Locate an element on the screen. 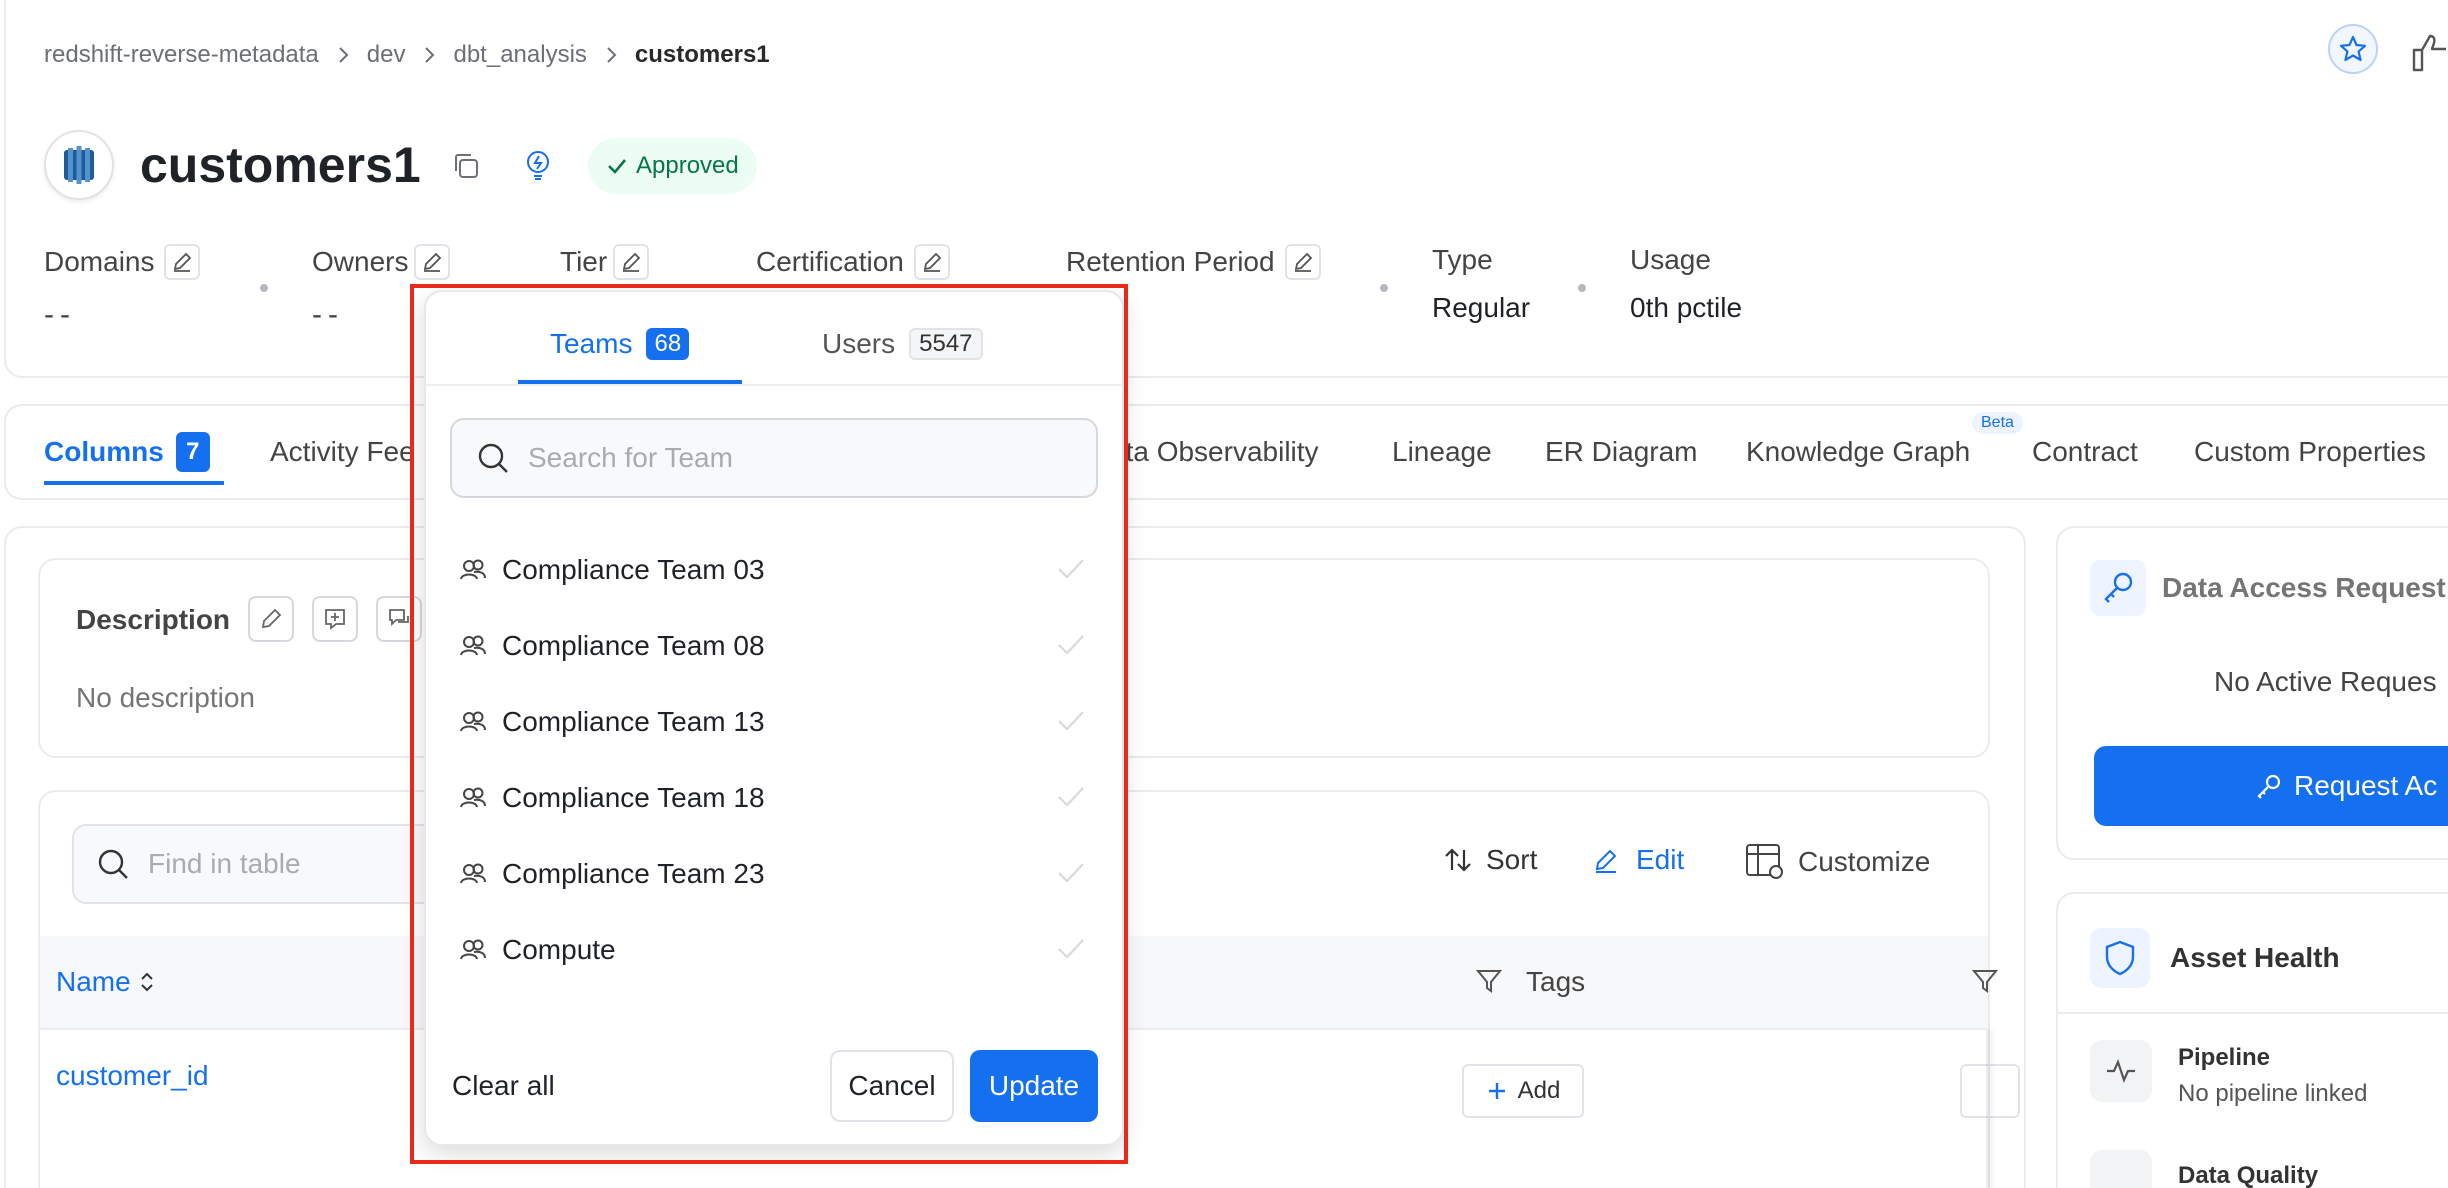 The width and height of the screenshot is (2448, 1188). tab-lineage: Lineage is located at coordinates (1442, 452).